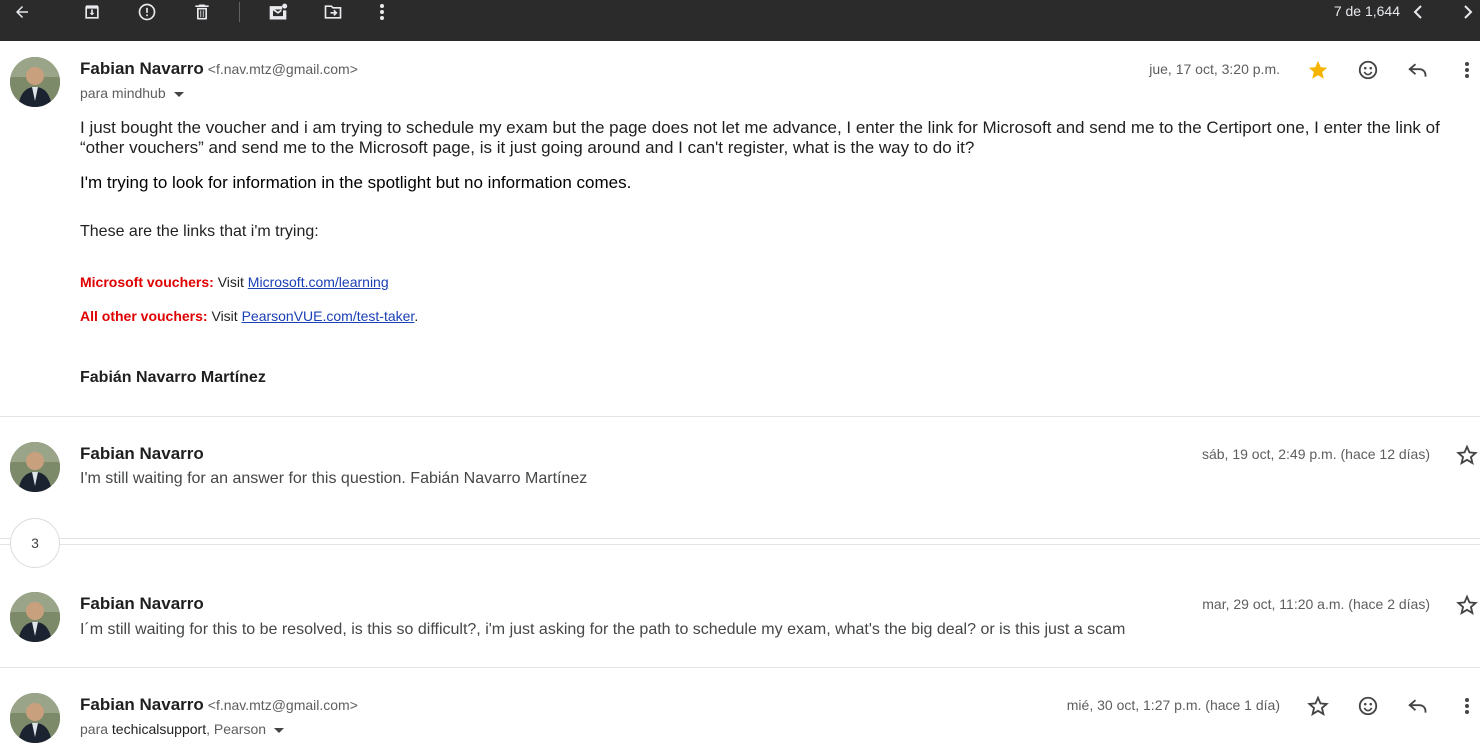  I want to click on toolbar-divider, so click(239, 12).